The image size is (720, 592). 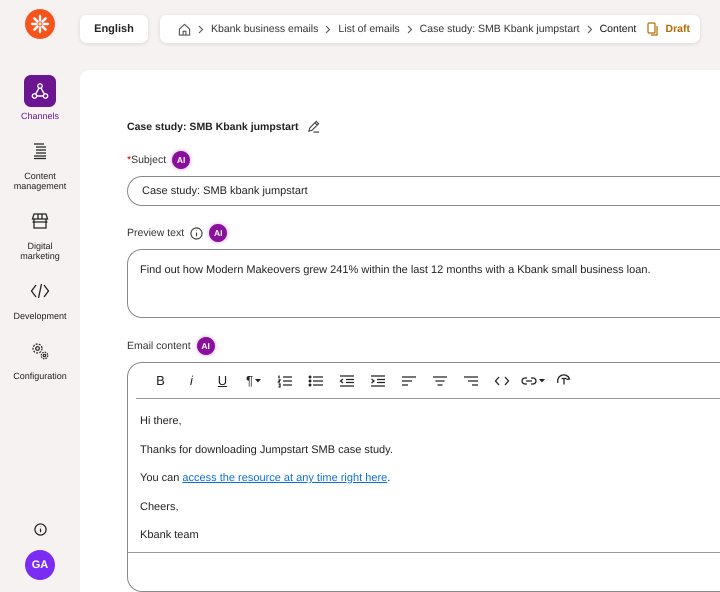 What do you see at coordinates (40, 163) in the screenshot?
I see `nav-item: Content management` at bounding box center [40, 163].